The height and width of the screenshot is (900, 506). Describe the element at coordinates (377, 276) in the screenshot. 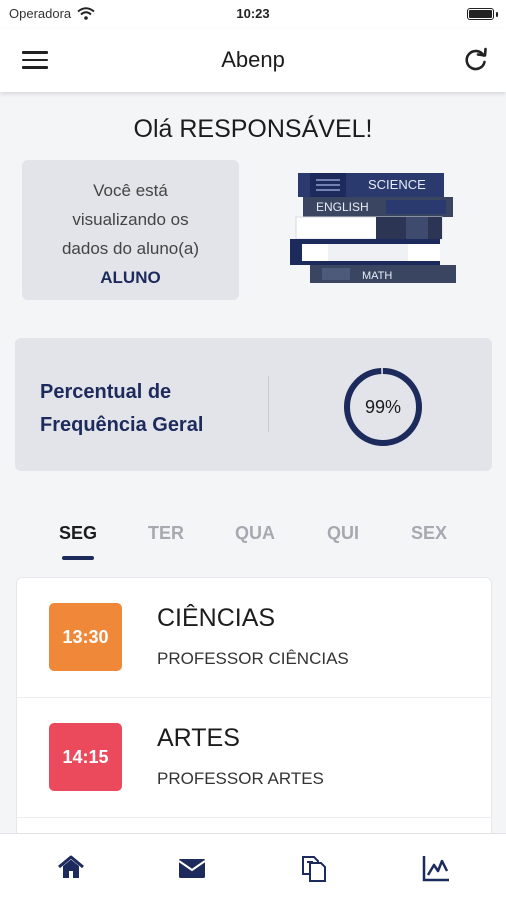

I see `book-label-math: MATH` at that location.